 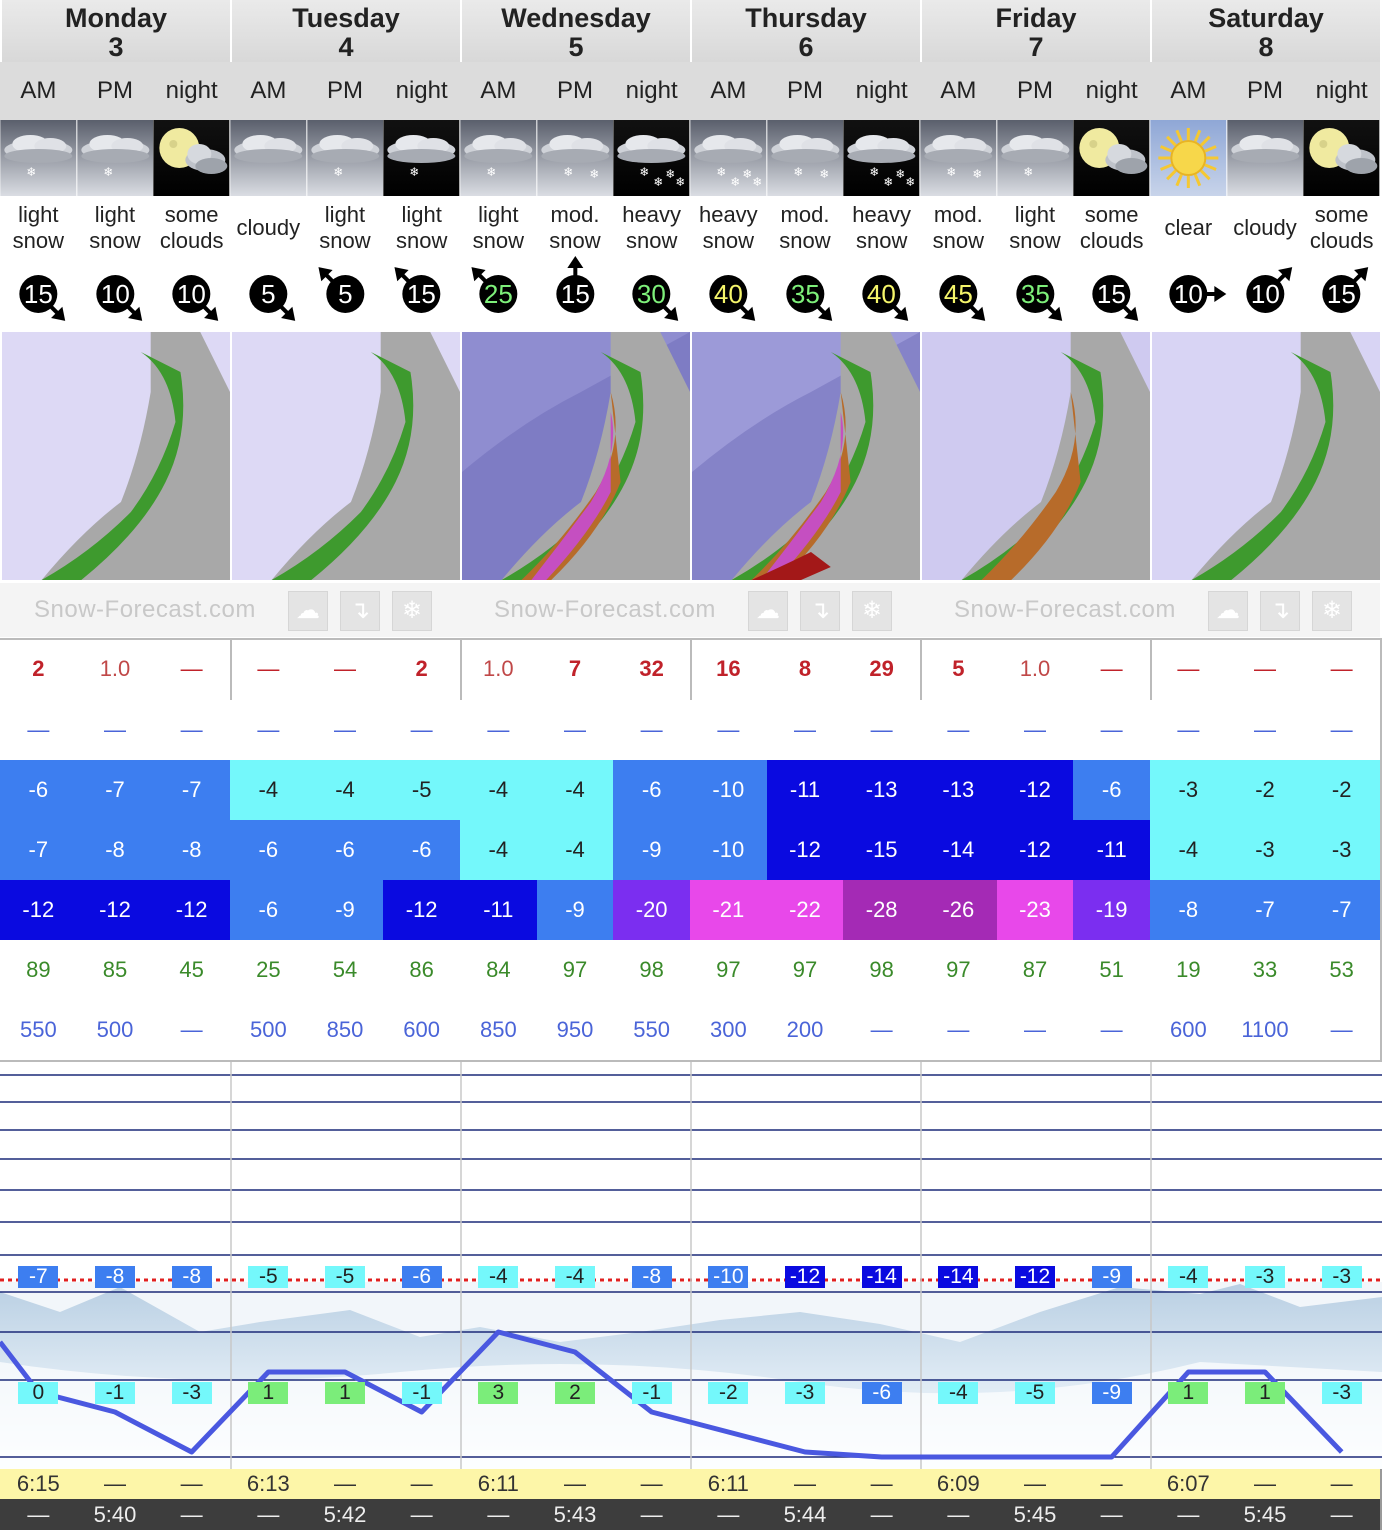 I want to click on snow-amount: 2, so click(x=38, y=668).